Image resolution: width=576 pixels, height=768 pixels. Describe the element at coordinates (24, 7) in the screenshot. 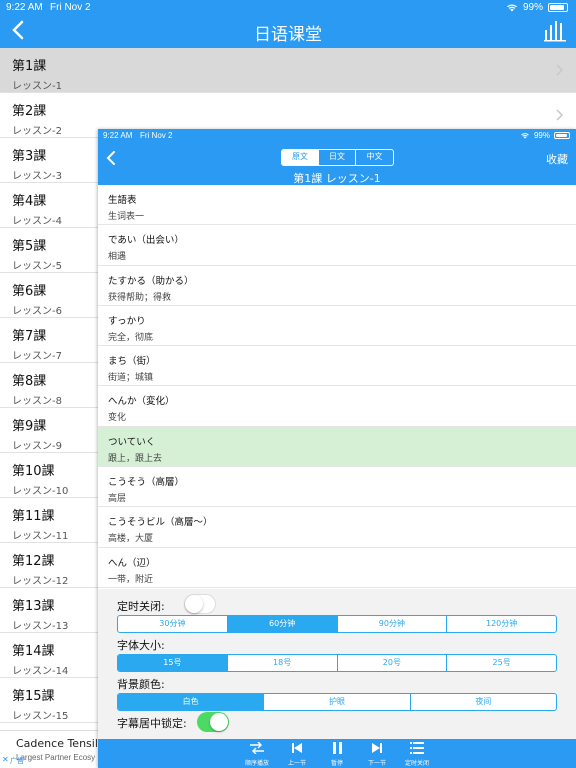

I see `status-time: 9:22 AM` at that location.